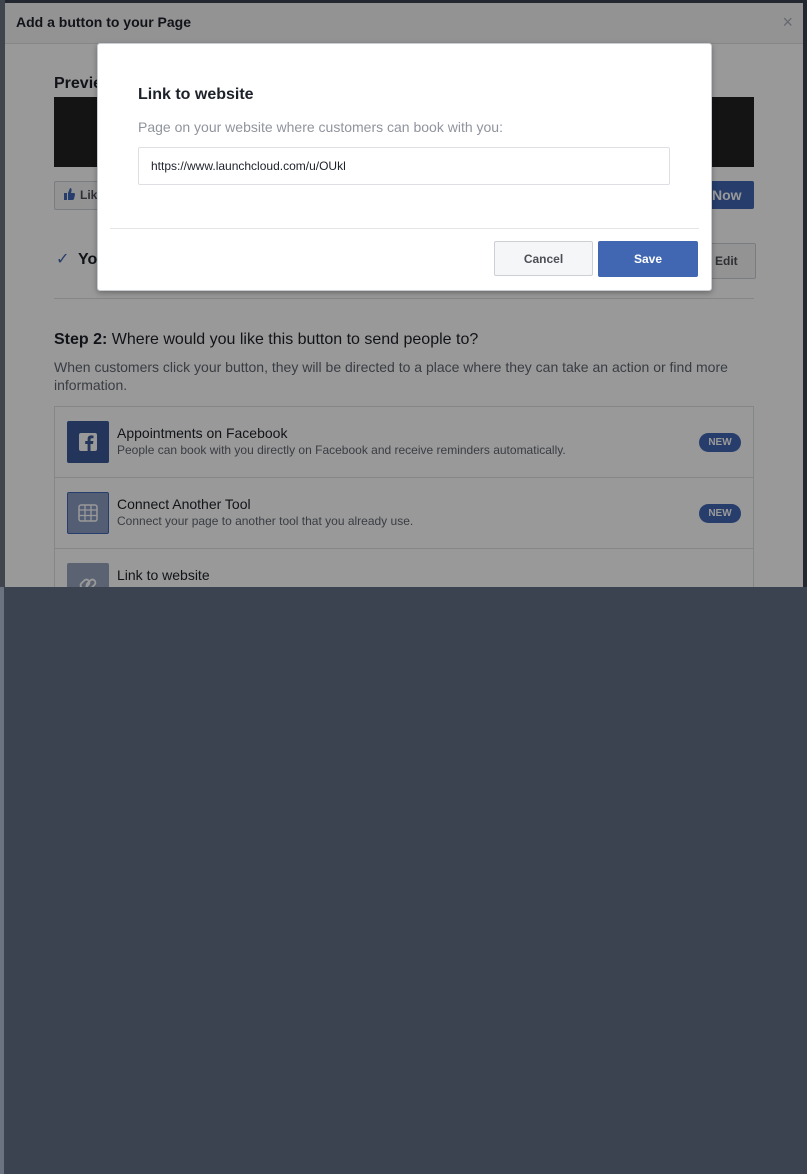 The height and width of the screenshot is (1174, 807). What do you see at coordinates (2, 880) in the screenshot?
I see `background-page-right-edge` at bounding box center [2, 880].